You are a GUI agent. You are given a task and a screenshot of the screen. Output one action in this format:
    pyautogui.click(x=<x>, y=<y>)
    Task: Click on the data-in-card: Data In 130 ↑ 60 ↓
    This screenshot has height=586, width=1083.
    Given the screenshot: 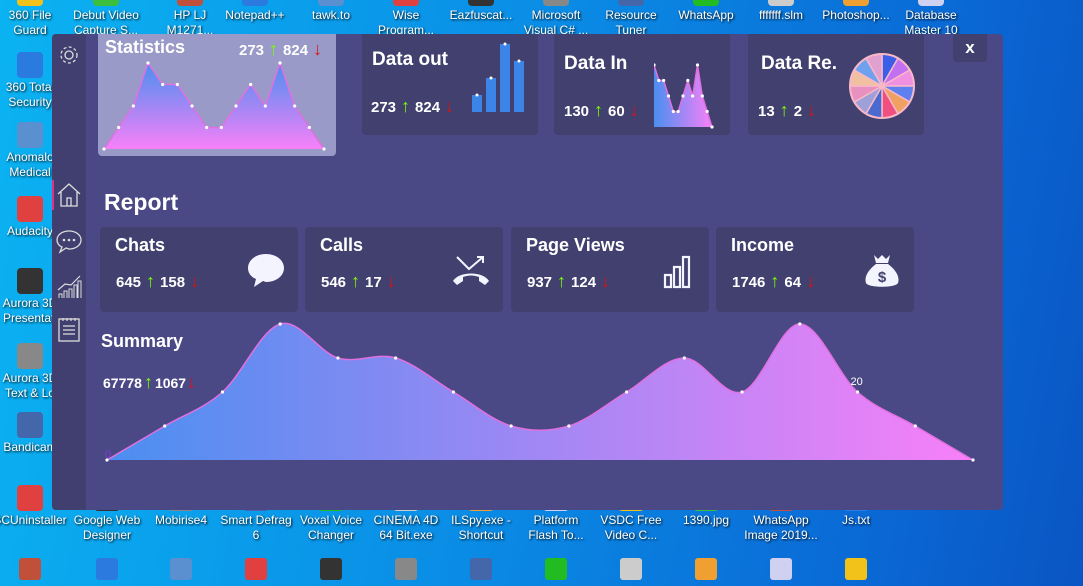 What is the action you would take?
    pyautogui.click(x=642, y=84)
    